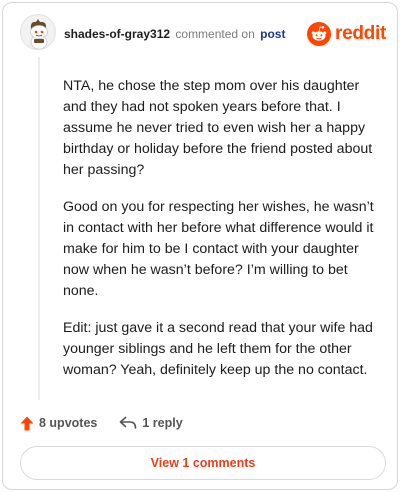 The image size is (400, 492). What do you see at coordinates (215, 34) in the screenshot?
I see `action-text: commented on` at bounding box center [215, 34].